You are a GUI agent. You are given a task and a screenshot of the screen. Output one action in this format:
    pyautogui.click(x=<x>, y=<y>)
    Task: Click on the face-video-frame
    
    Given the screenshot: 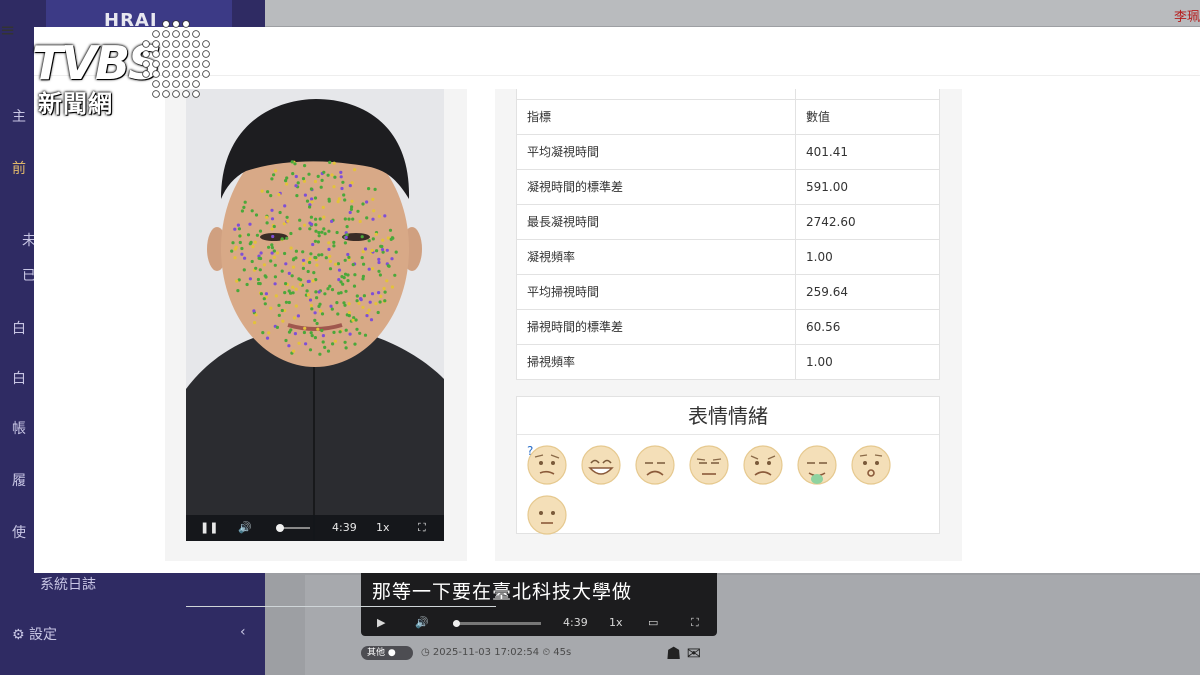 What is the action you would take?
    pyautogui.click(x=315, y=315)
    